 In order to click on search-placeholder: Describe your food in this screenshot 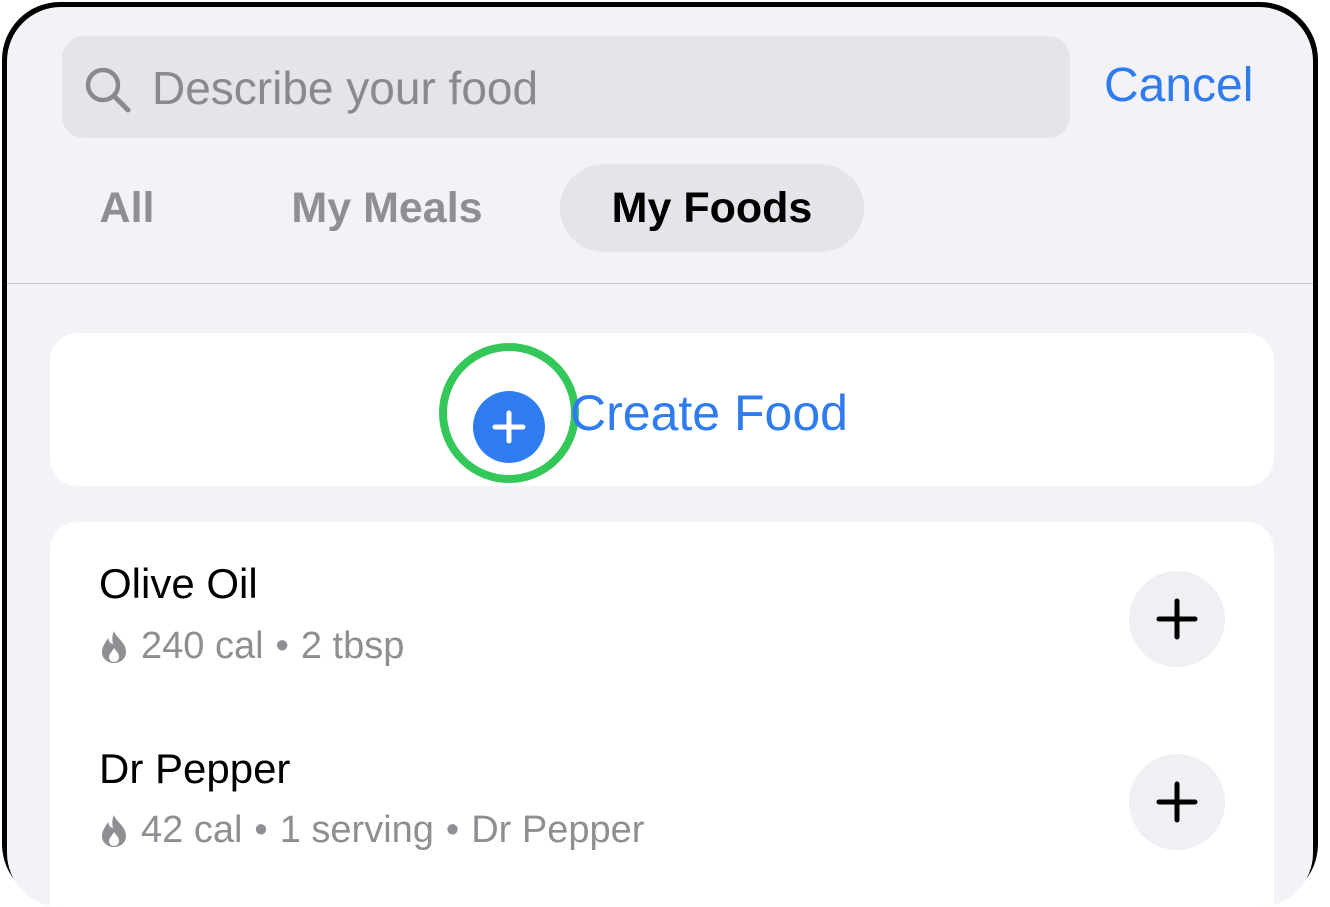, I will do `click(345, 88)`.